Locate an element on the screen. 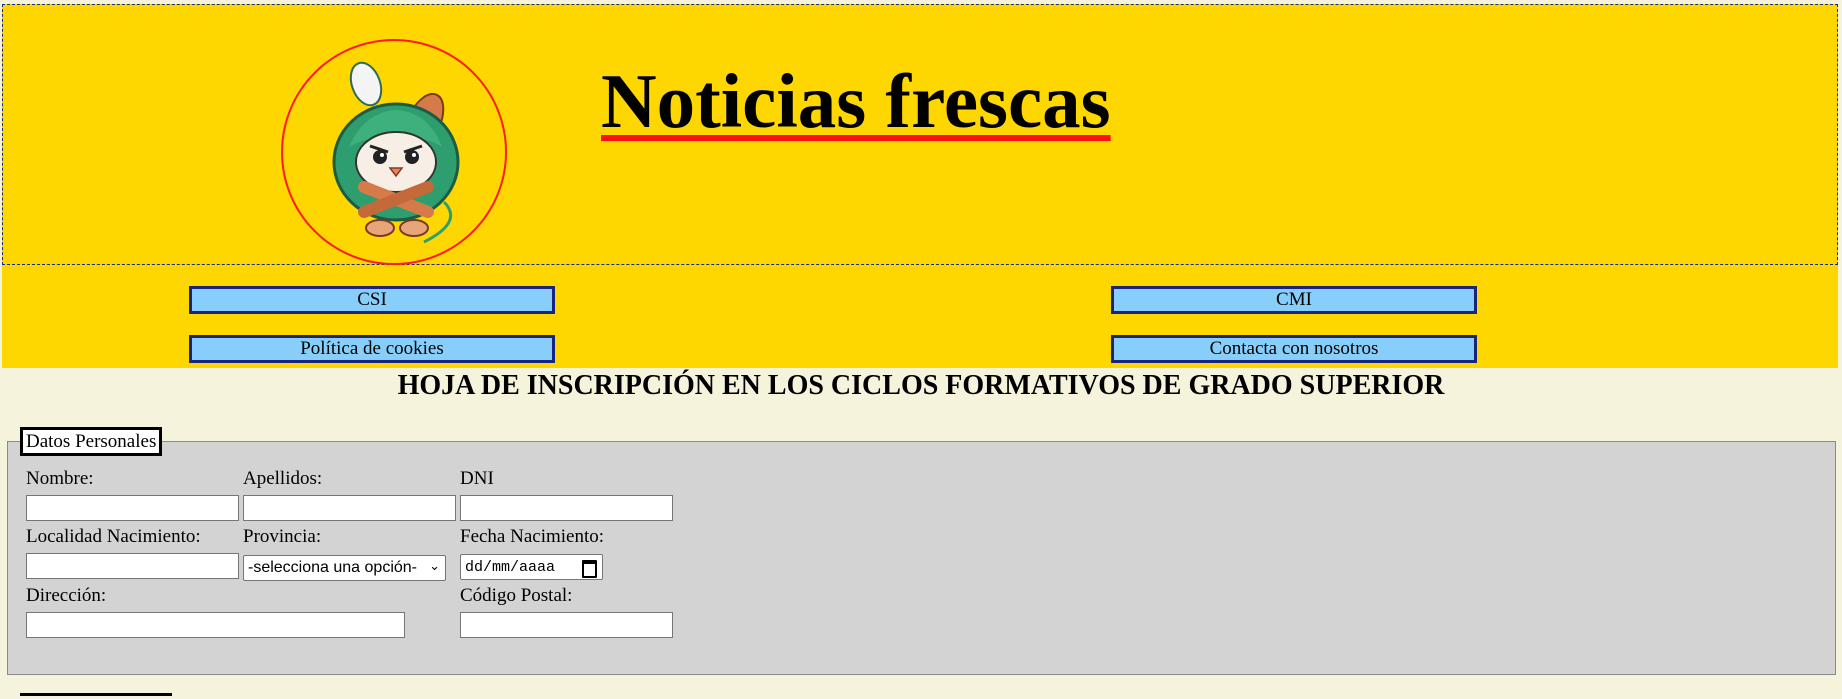  fecha-date-input: dd/mm/aaaa is located at coordinates (531, 567).